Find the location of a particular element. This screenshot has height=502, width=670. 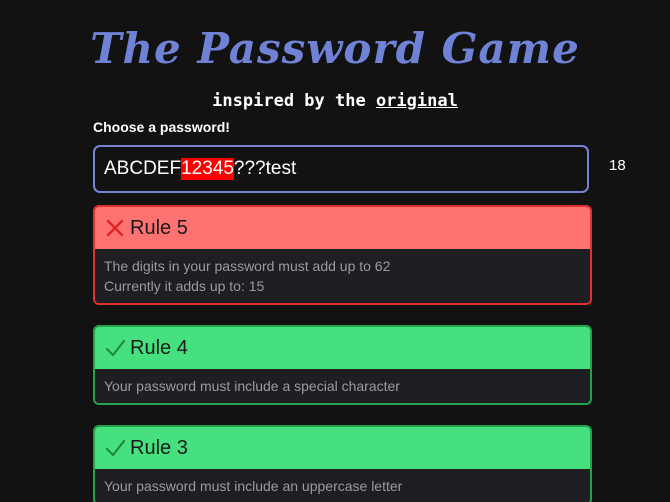

cross-icon is located at coordinates (115, 228).